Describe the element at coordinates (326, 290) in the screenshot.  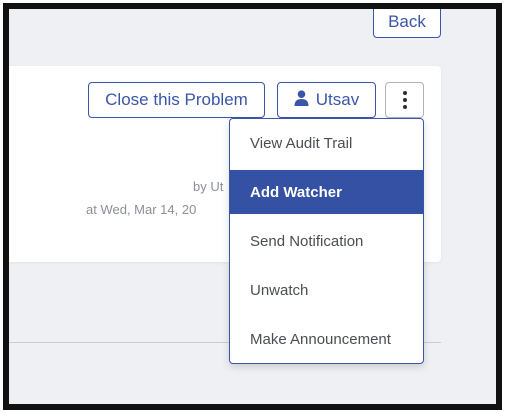
I see `menu-item-unwatch: Unwatch` at that location.